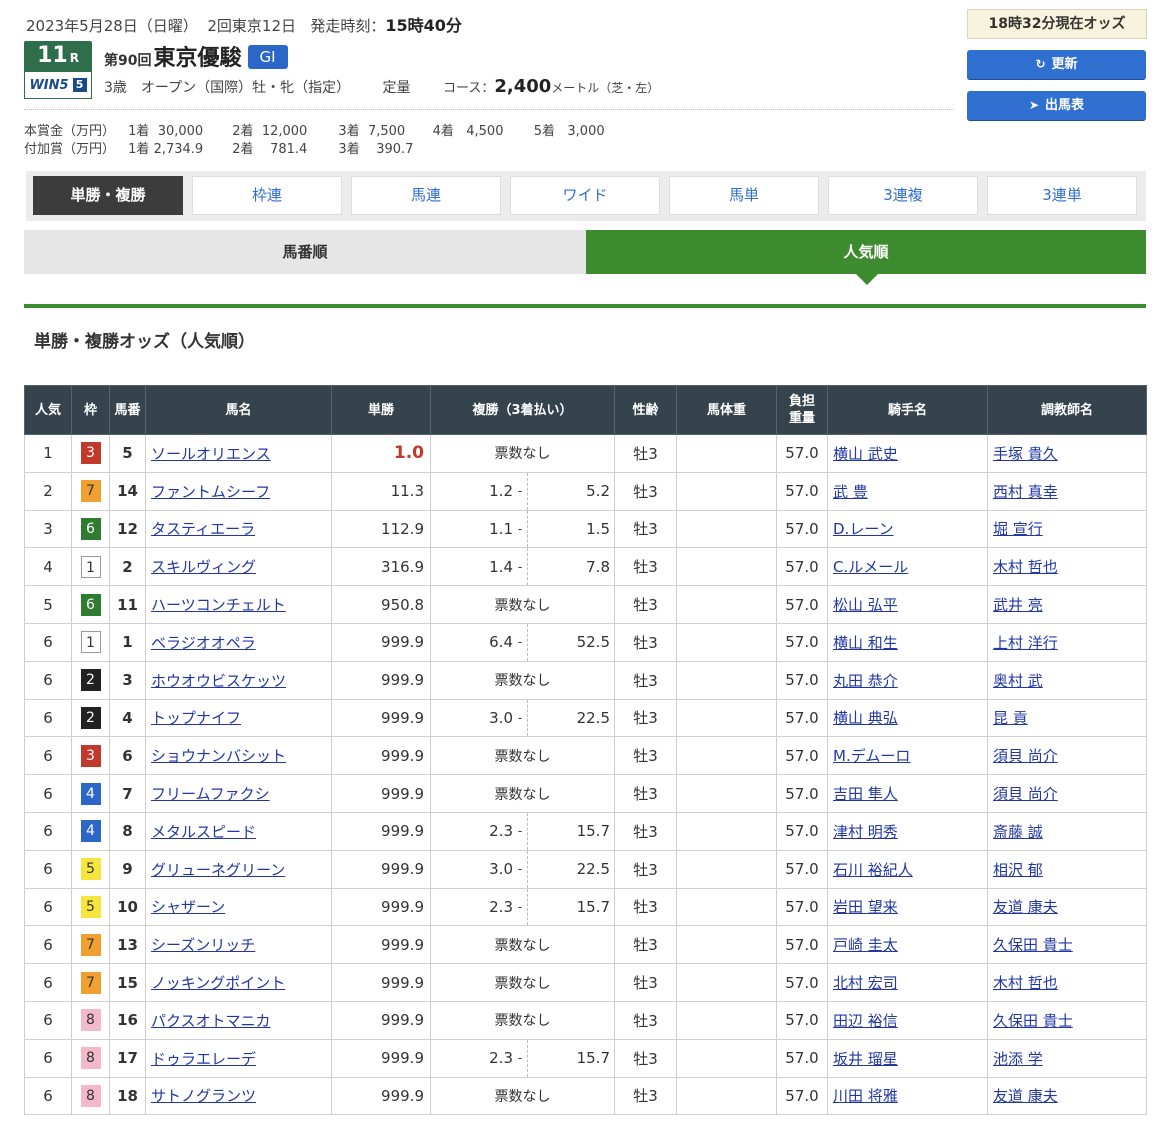  What do you see at coordinates (1067, 567) in the screenshot?
I see `trainer-cell: 木村 哲也` at bounding box center [1067, 567].